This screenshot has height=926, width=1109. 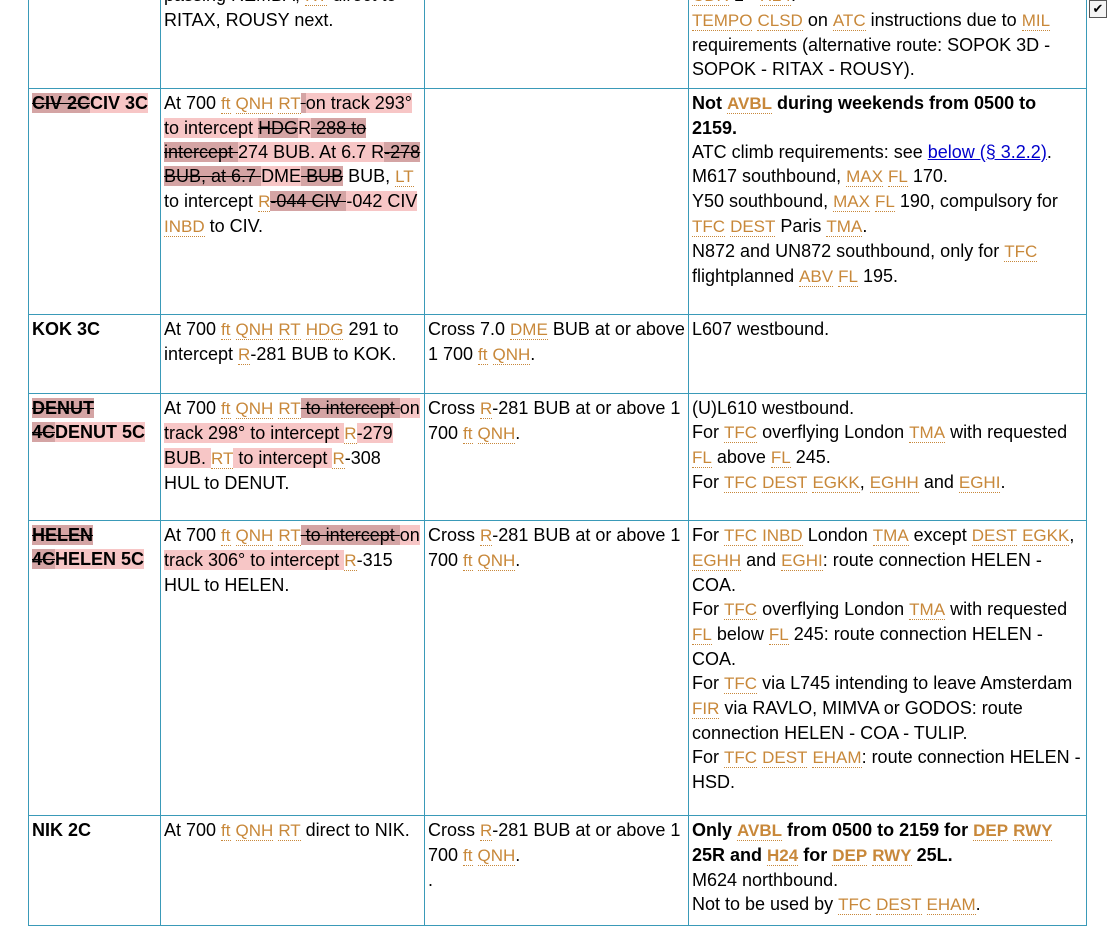 I want to click on text: and, so click(x=938, y=482).